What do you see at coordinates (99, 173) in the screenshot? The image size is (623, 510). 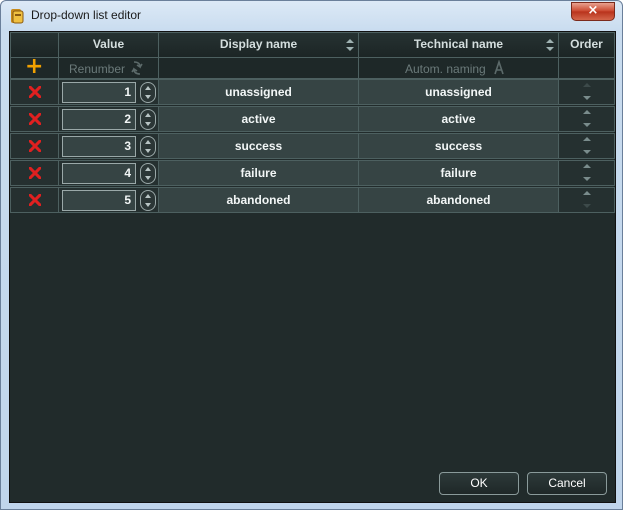 I see `value-input: 4` at bounding box center [99, 173].